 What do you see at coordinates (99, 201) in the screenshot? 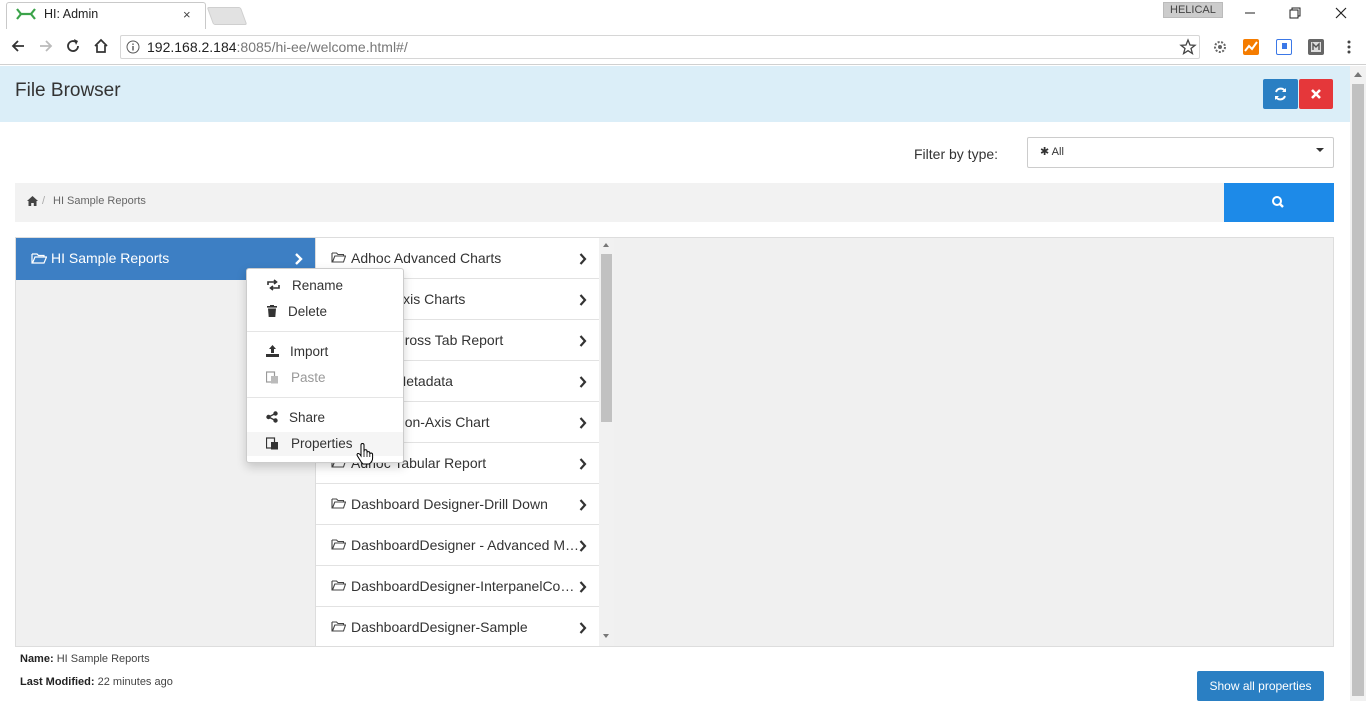
I see `breadcrumb-current: HI Sample Reports` at bounding box center [99, 201].